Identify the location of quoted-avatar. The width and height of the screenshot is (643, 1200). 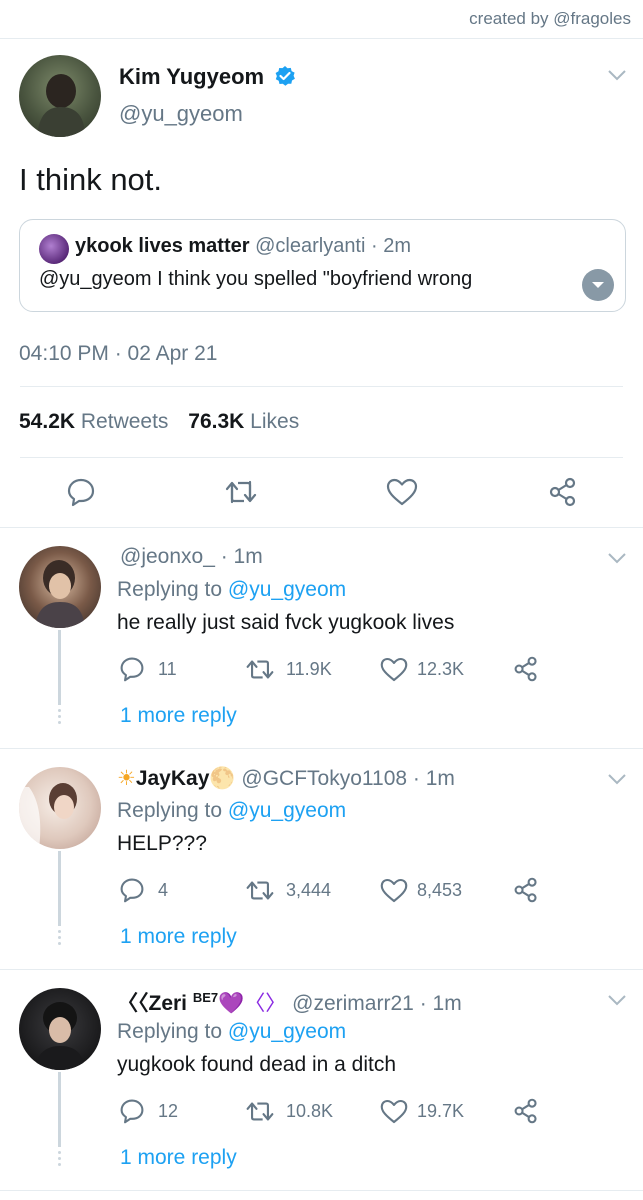
(54, 249).